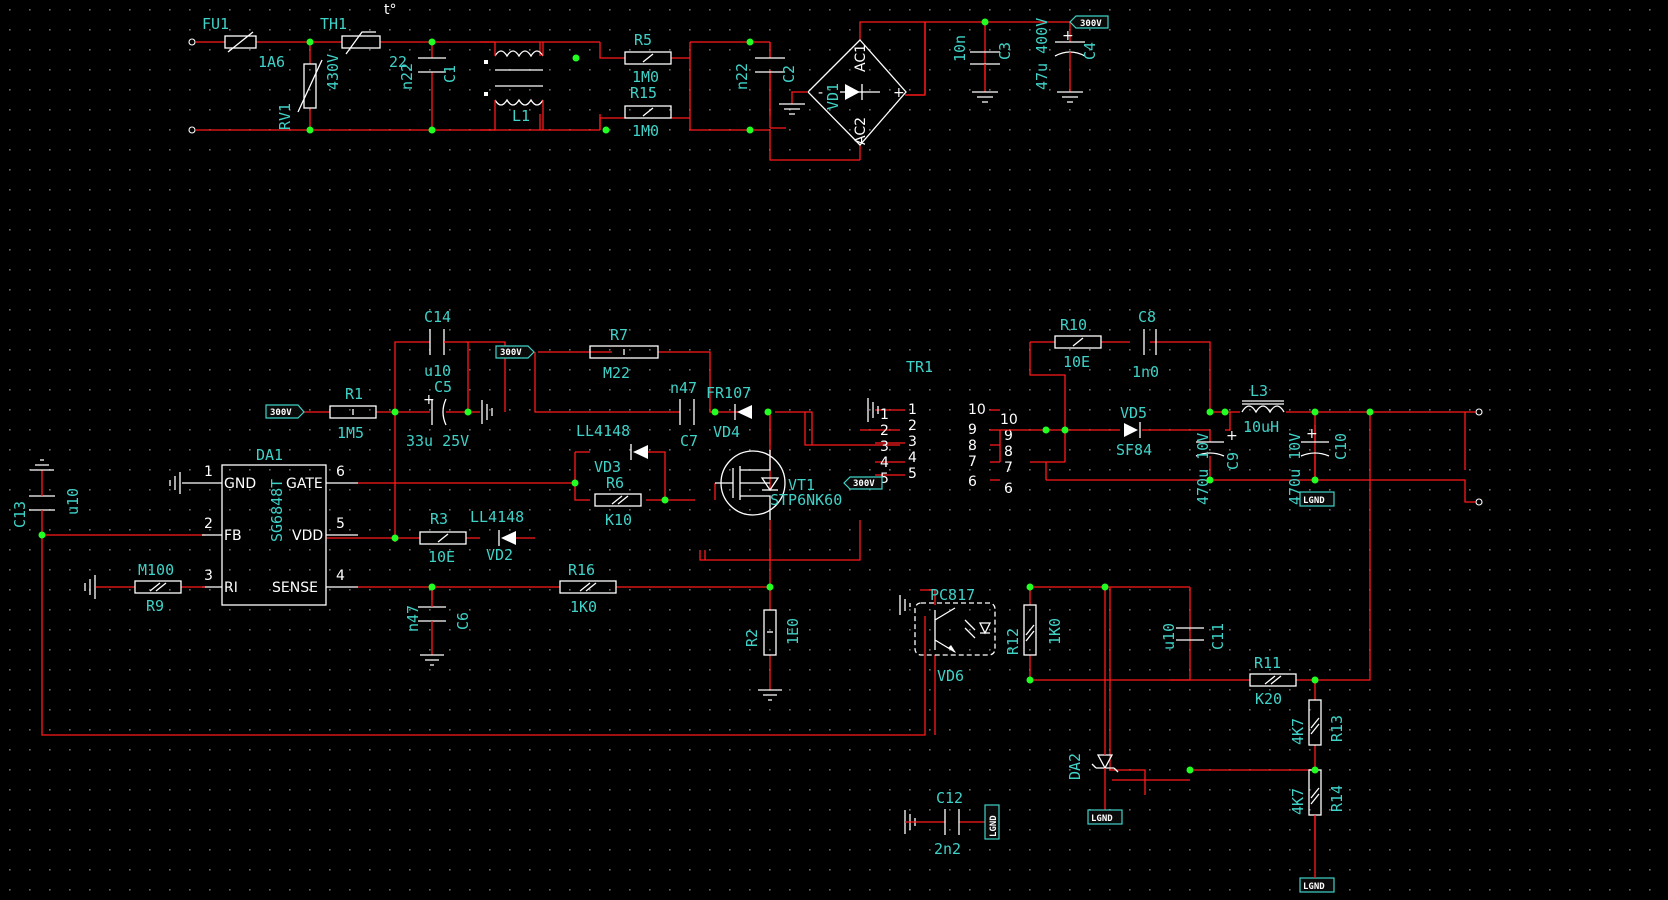 This screenshot has width=1668, height=900. What do you see at coordinates (820, 93) in the screenshot?
I see `vd1-minus: -` at bounding box center [820, 93].